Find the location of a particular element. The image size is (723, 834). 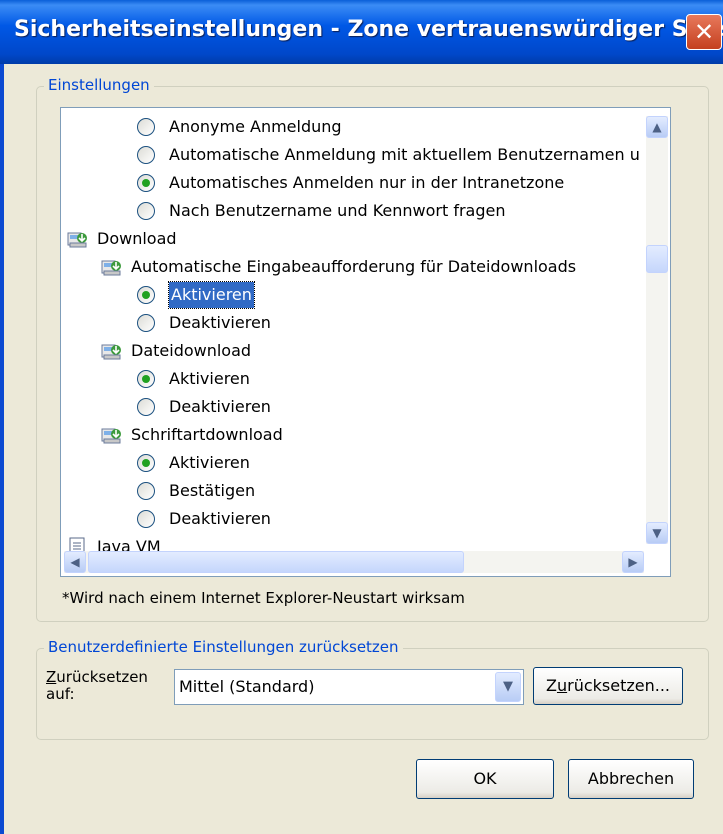

reset-label: Zurücksetzen auf: is located at coordinates (97, 685).